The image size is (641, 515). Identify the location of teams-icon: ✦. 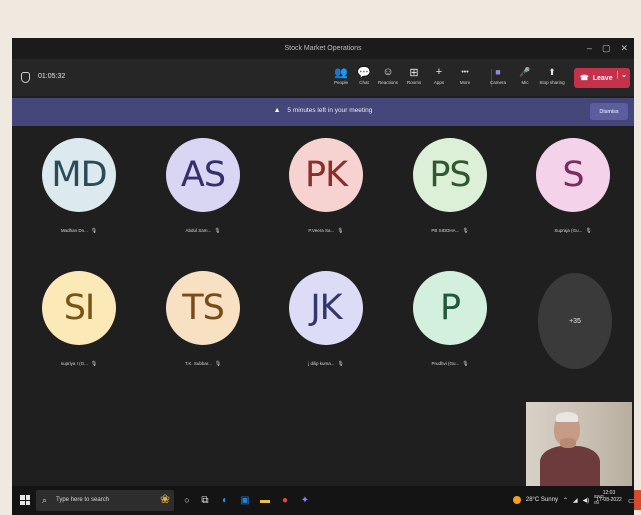
(305, 500).